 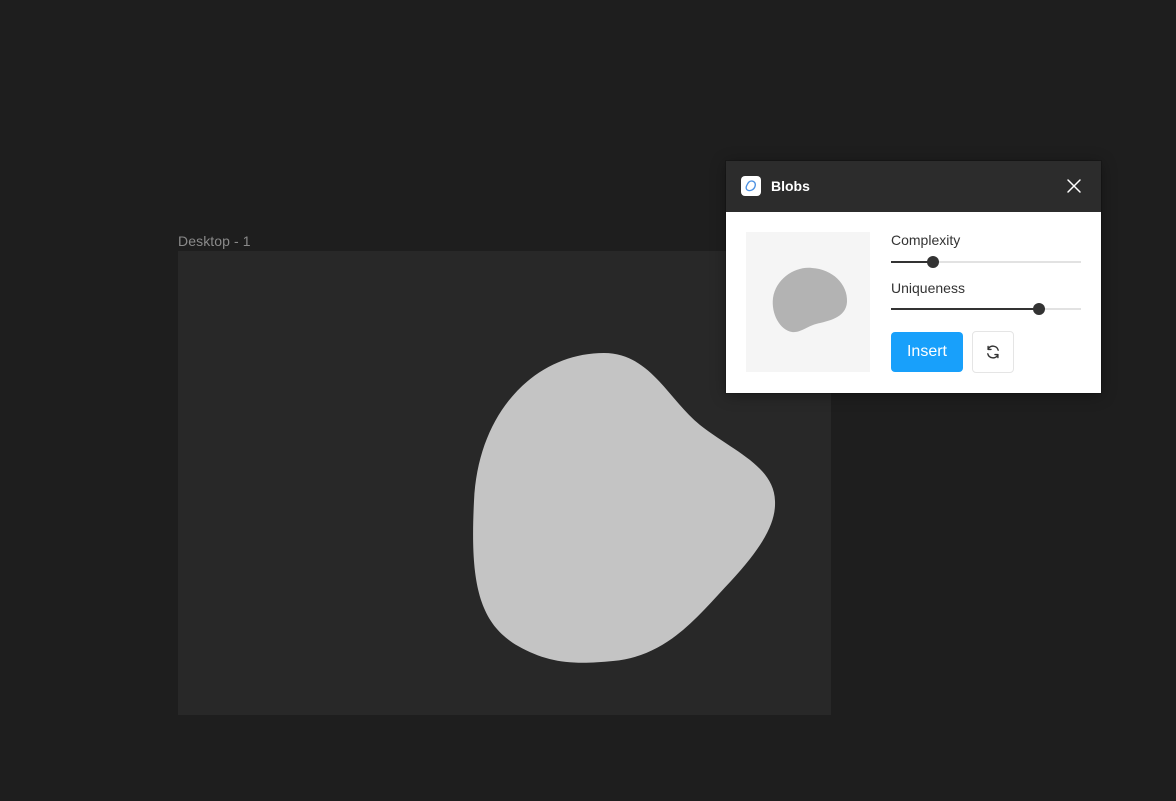 What do you see at coordinates (913, 186) in the screenshot?
I see `plugin-header: Blobs` at bounding box center [913, 186].